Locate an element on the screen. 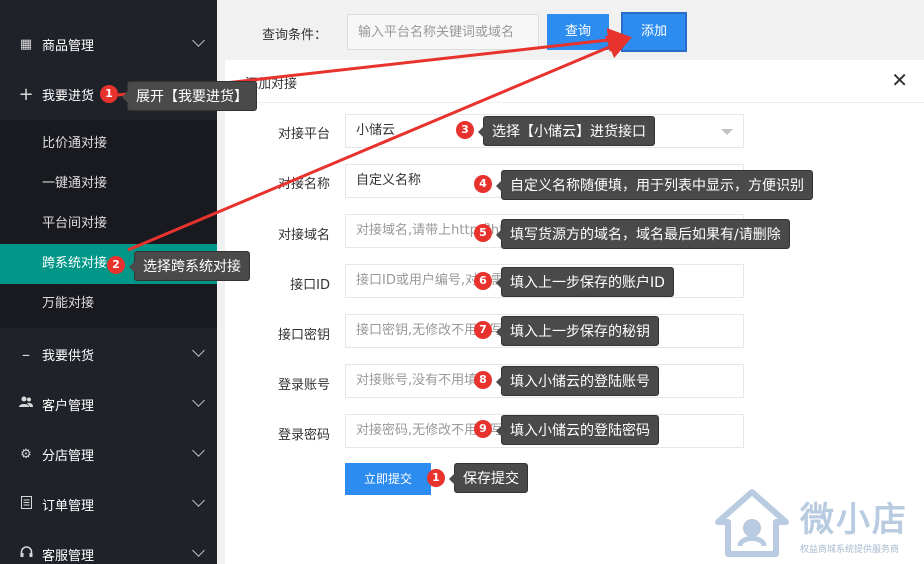  field-label-domain: 对接域名 is located at coordinates (303, 235).